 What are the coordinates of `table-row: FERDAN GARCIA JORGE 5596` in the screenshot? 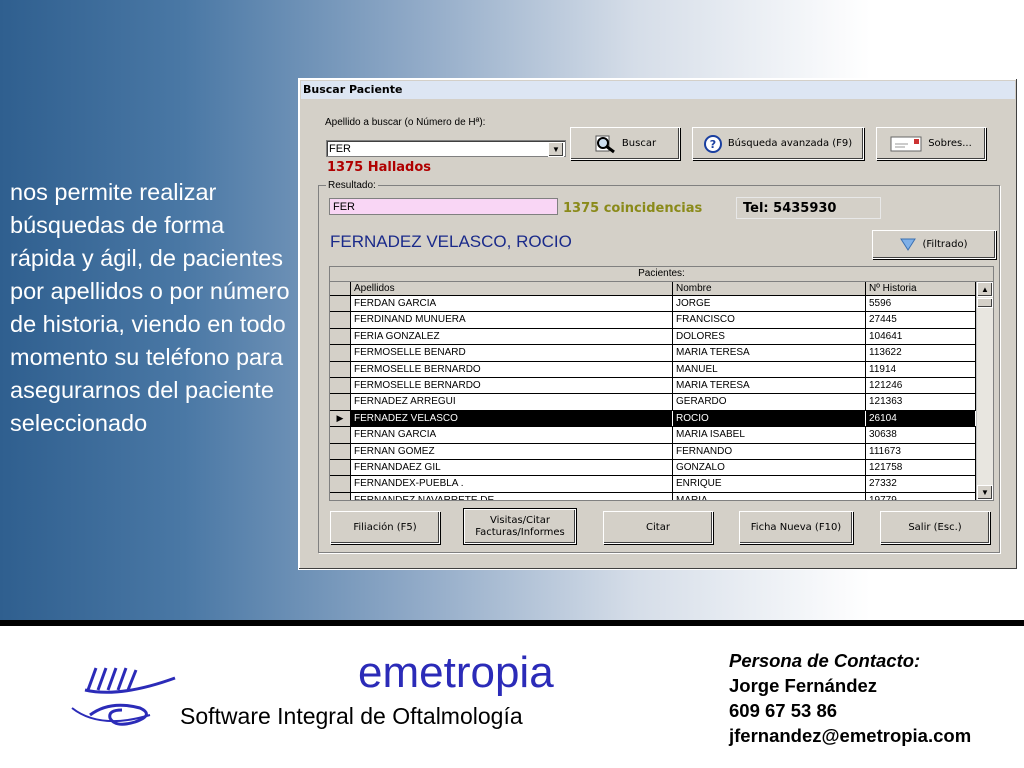 It's located at (653, 304).